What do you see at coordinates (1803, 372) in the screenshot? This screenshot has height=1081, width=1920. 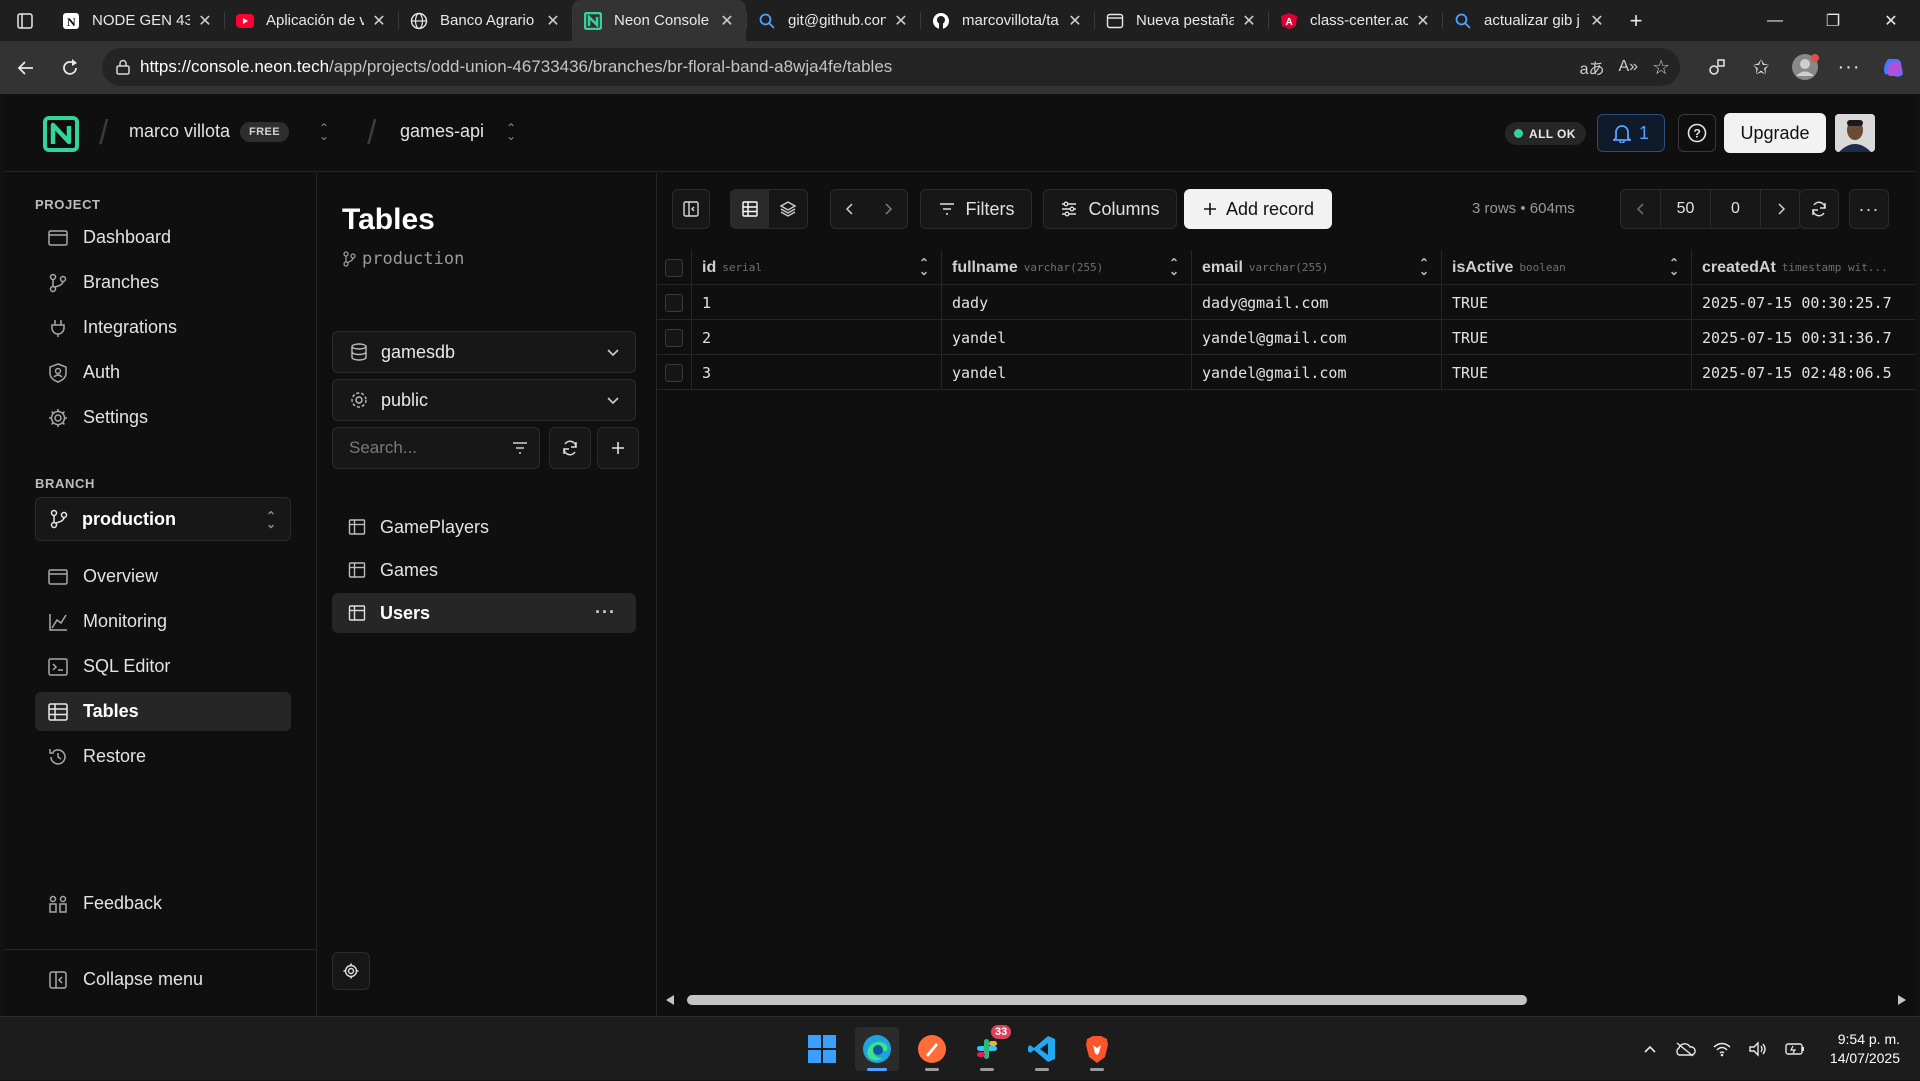 I see `cell-createdat: 2025-07-15 02:48:06.5` at bounding box center [1803, 372].